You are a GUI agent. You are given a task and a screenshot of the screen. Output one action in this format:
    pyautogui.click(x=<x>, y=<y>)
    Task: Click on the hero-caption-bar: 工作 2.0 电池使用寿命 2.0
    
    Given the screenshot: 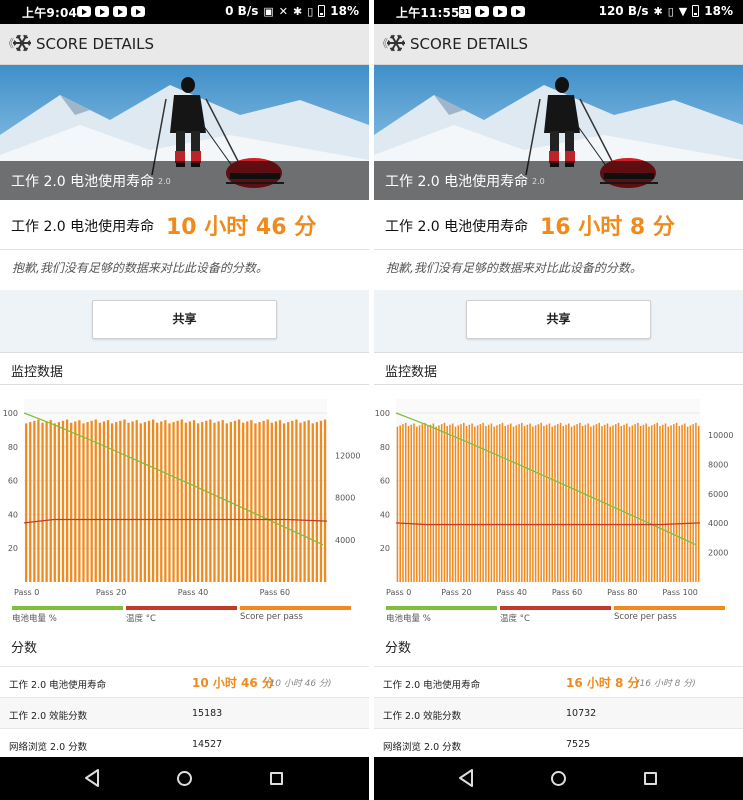 What is the action you would take?
    pyautogui.click(x=184, y=180)
    